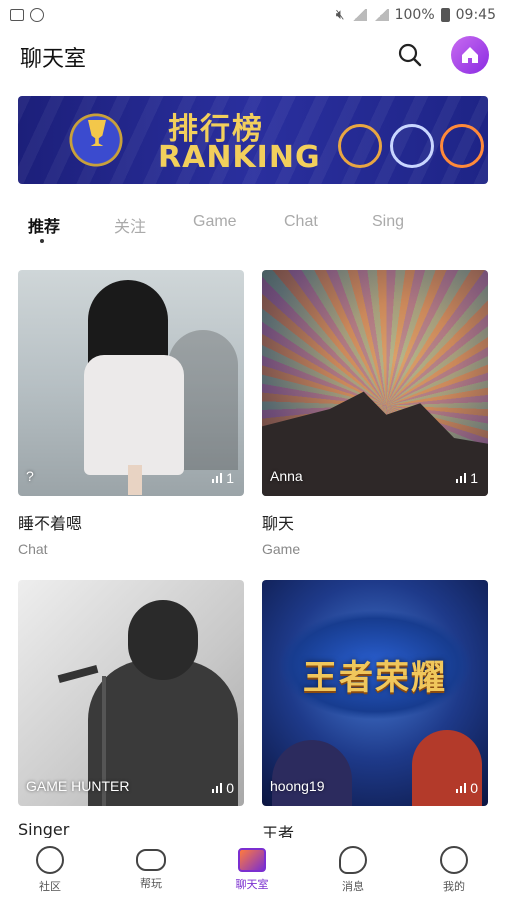 The image size is (506, 900). What do you see at coordinates (151, 883) in the screenshot?
I see `nav-label: 帮玩` at bounding box center [151, 883].